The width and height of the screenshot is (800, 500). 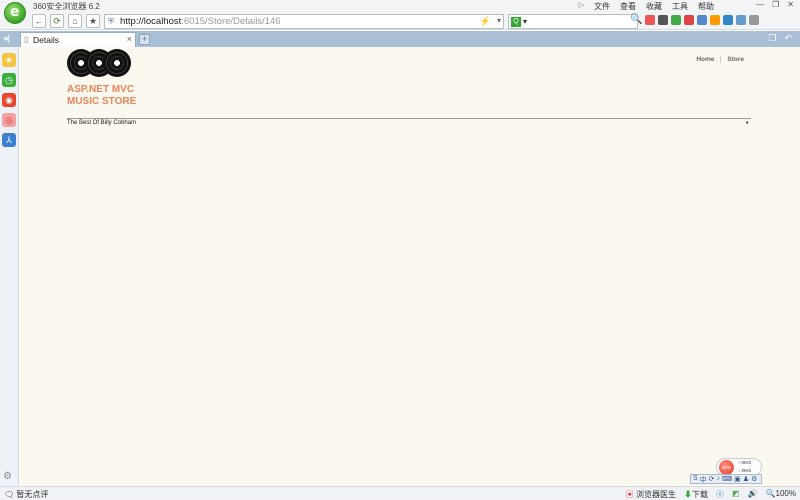 What do you see at coordinates (9, 140) in the screenshot?
I see `app-center-icon: ⅄` at bounding box center [9, 140].